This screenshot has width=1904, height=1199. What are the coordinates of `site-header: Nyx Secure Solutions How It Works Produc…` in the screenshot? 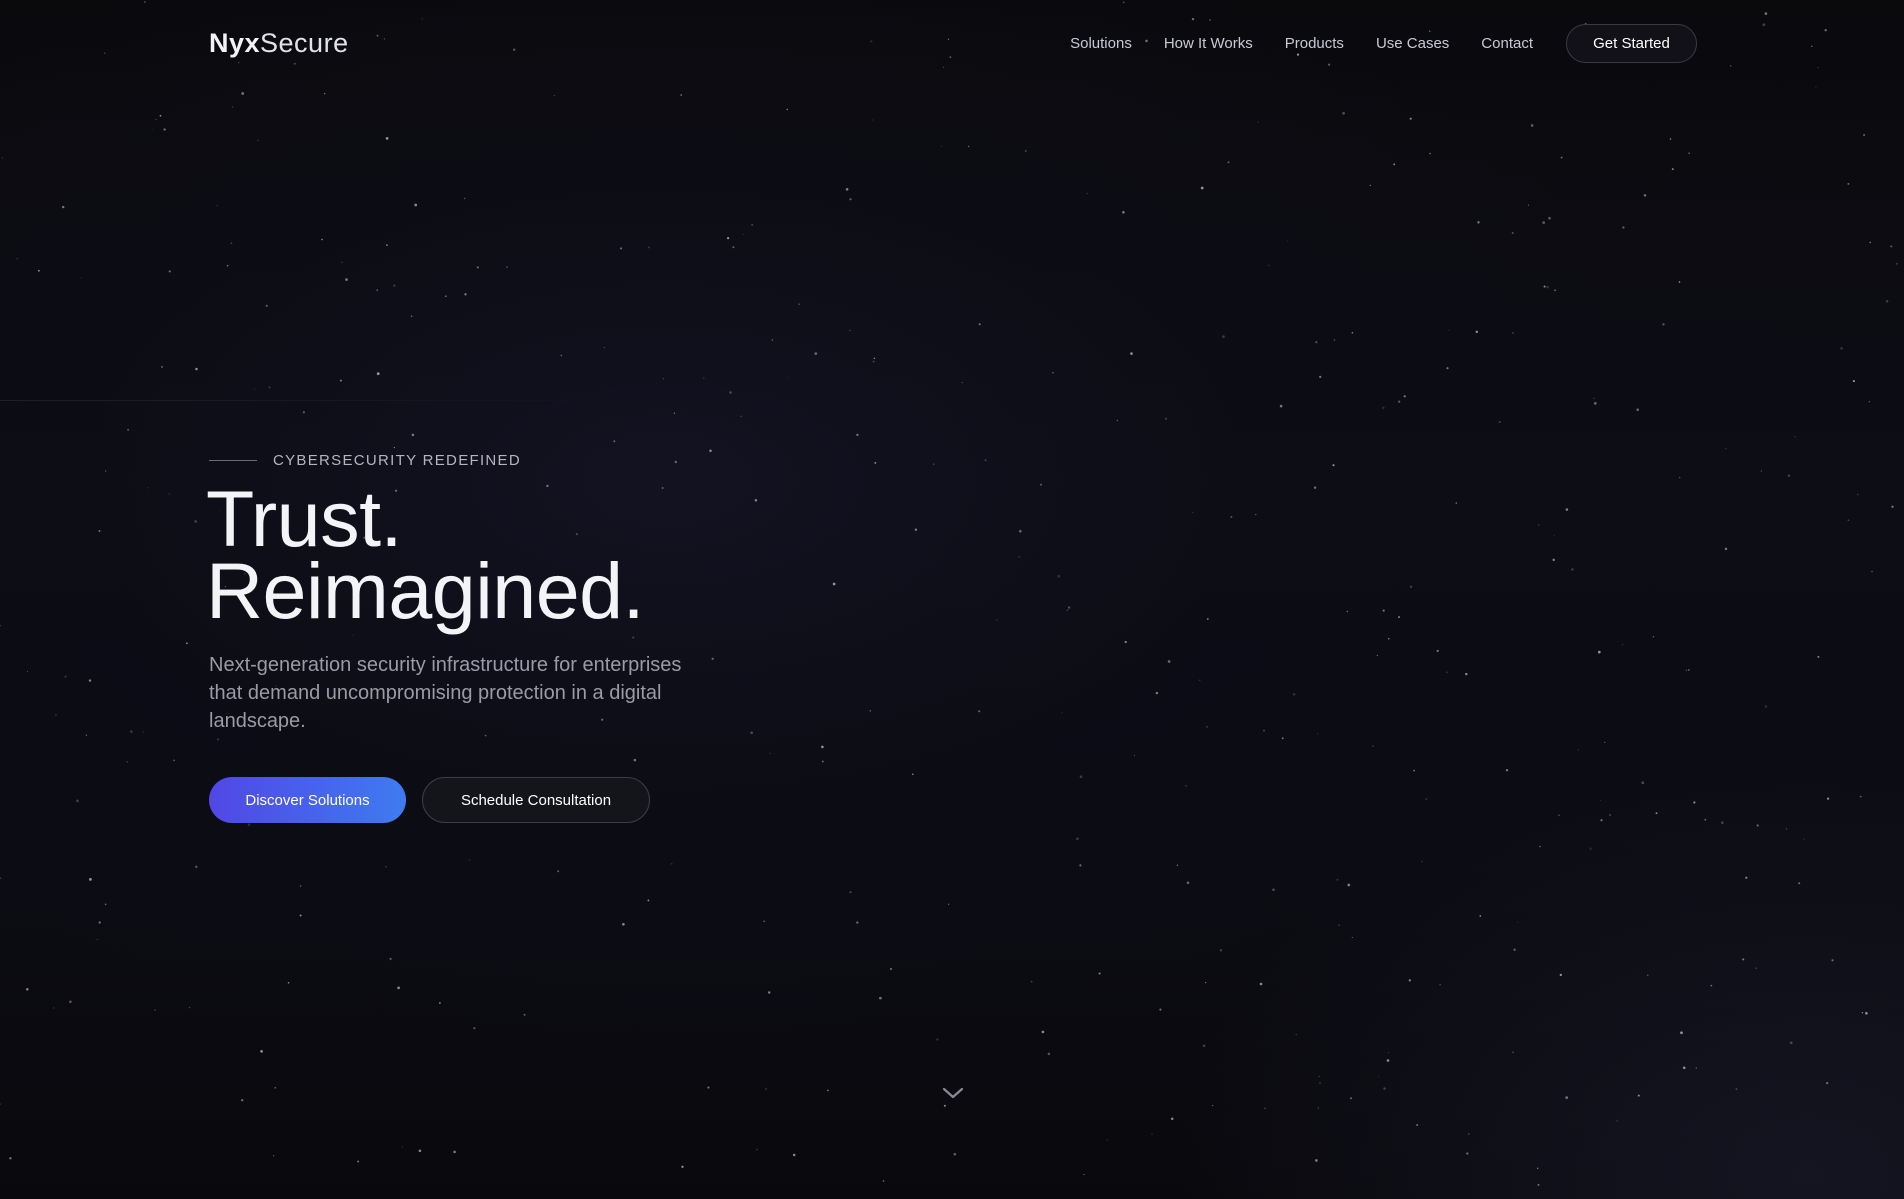 It's located at (953, 43).